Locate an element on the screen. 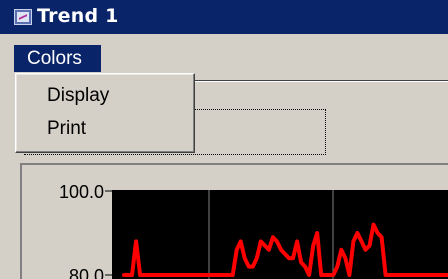 This screenshot has width=448, height=279. y-tick-label: 100.0 is located at coordinates (81, 192).